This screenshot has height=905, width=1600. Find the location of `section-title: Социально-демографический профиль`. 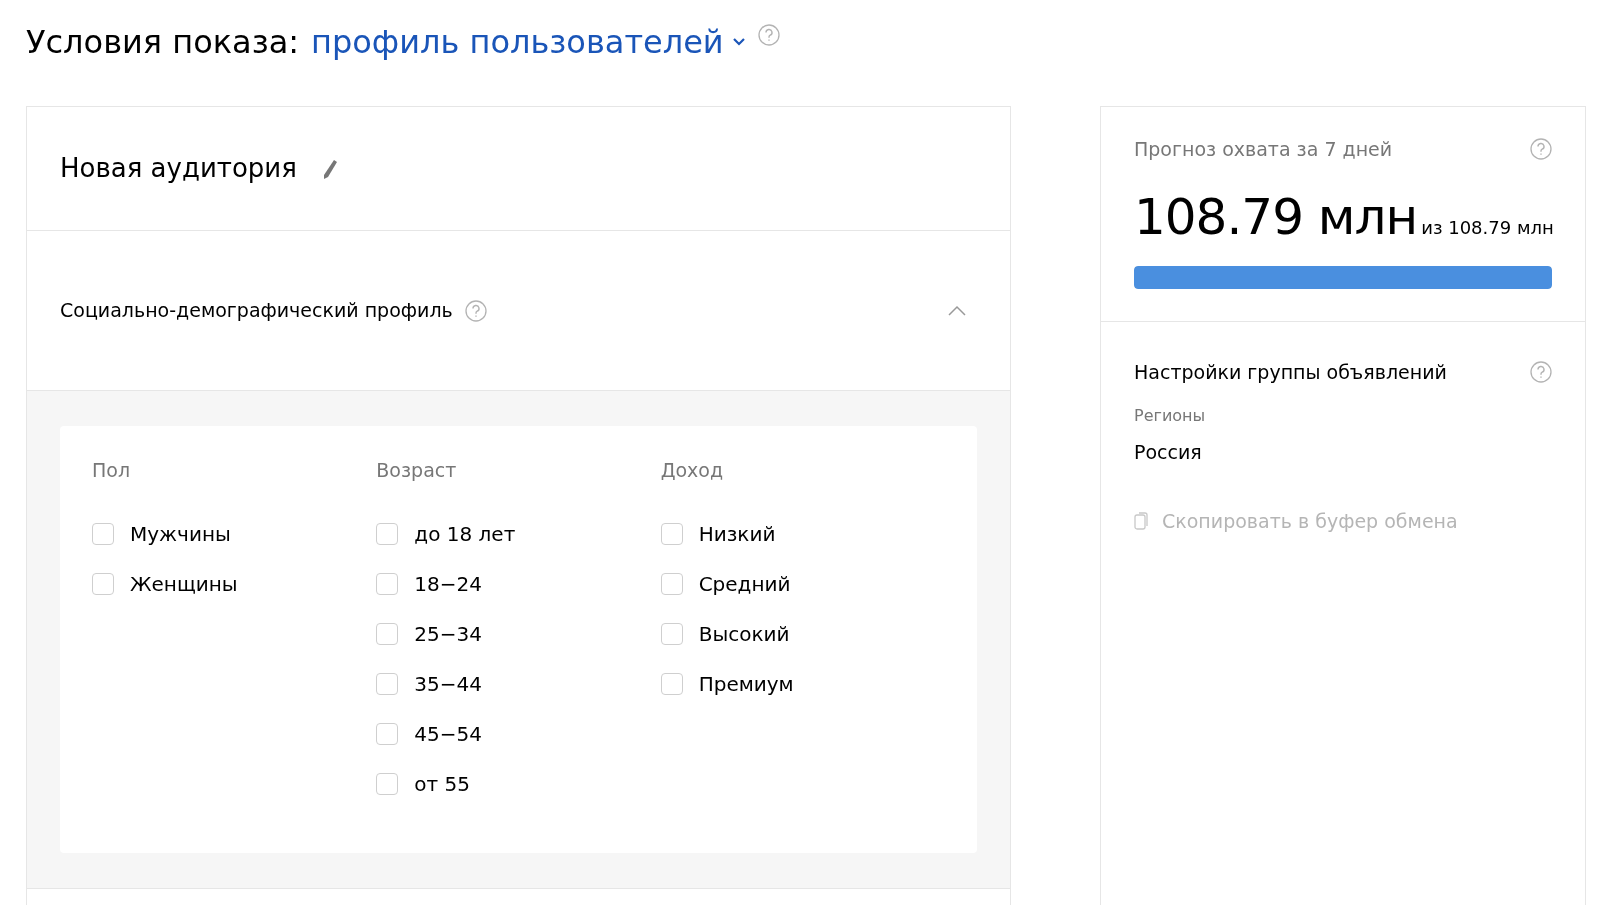

section-title: Социально-демографический профиль is located at coordinates (256, 311).